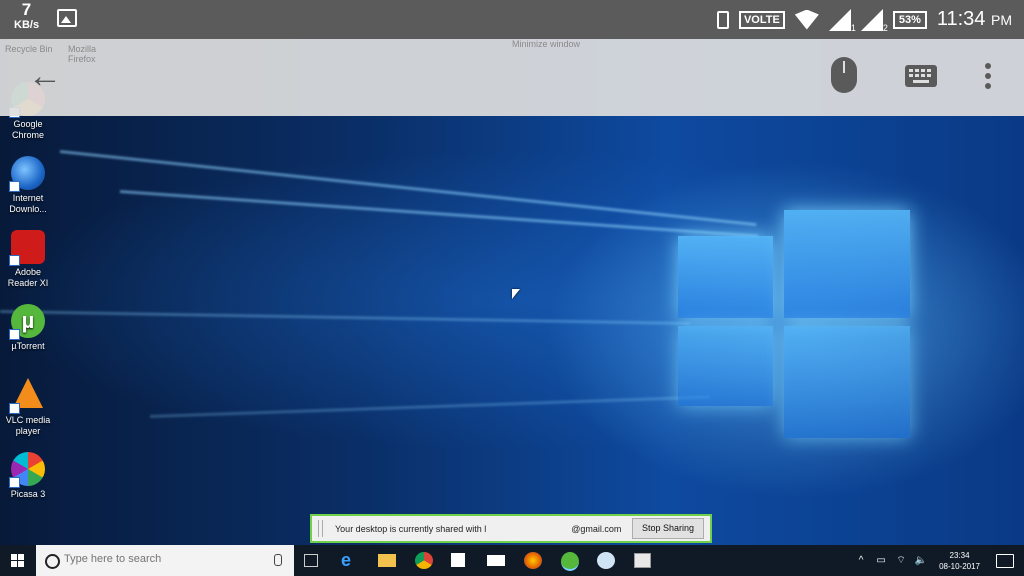  Describe the element at coordinates (496, 560) in the screenshot. I see `mail-icon` at that location.